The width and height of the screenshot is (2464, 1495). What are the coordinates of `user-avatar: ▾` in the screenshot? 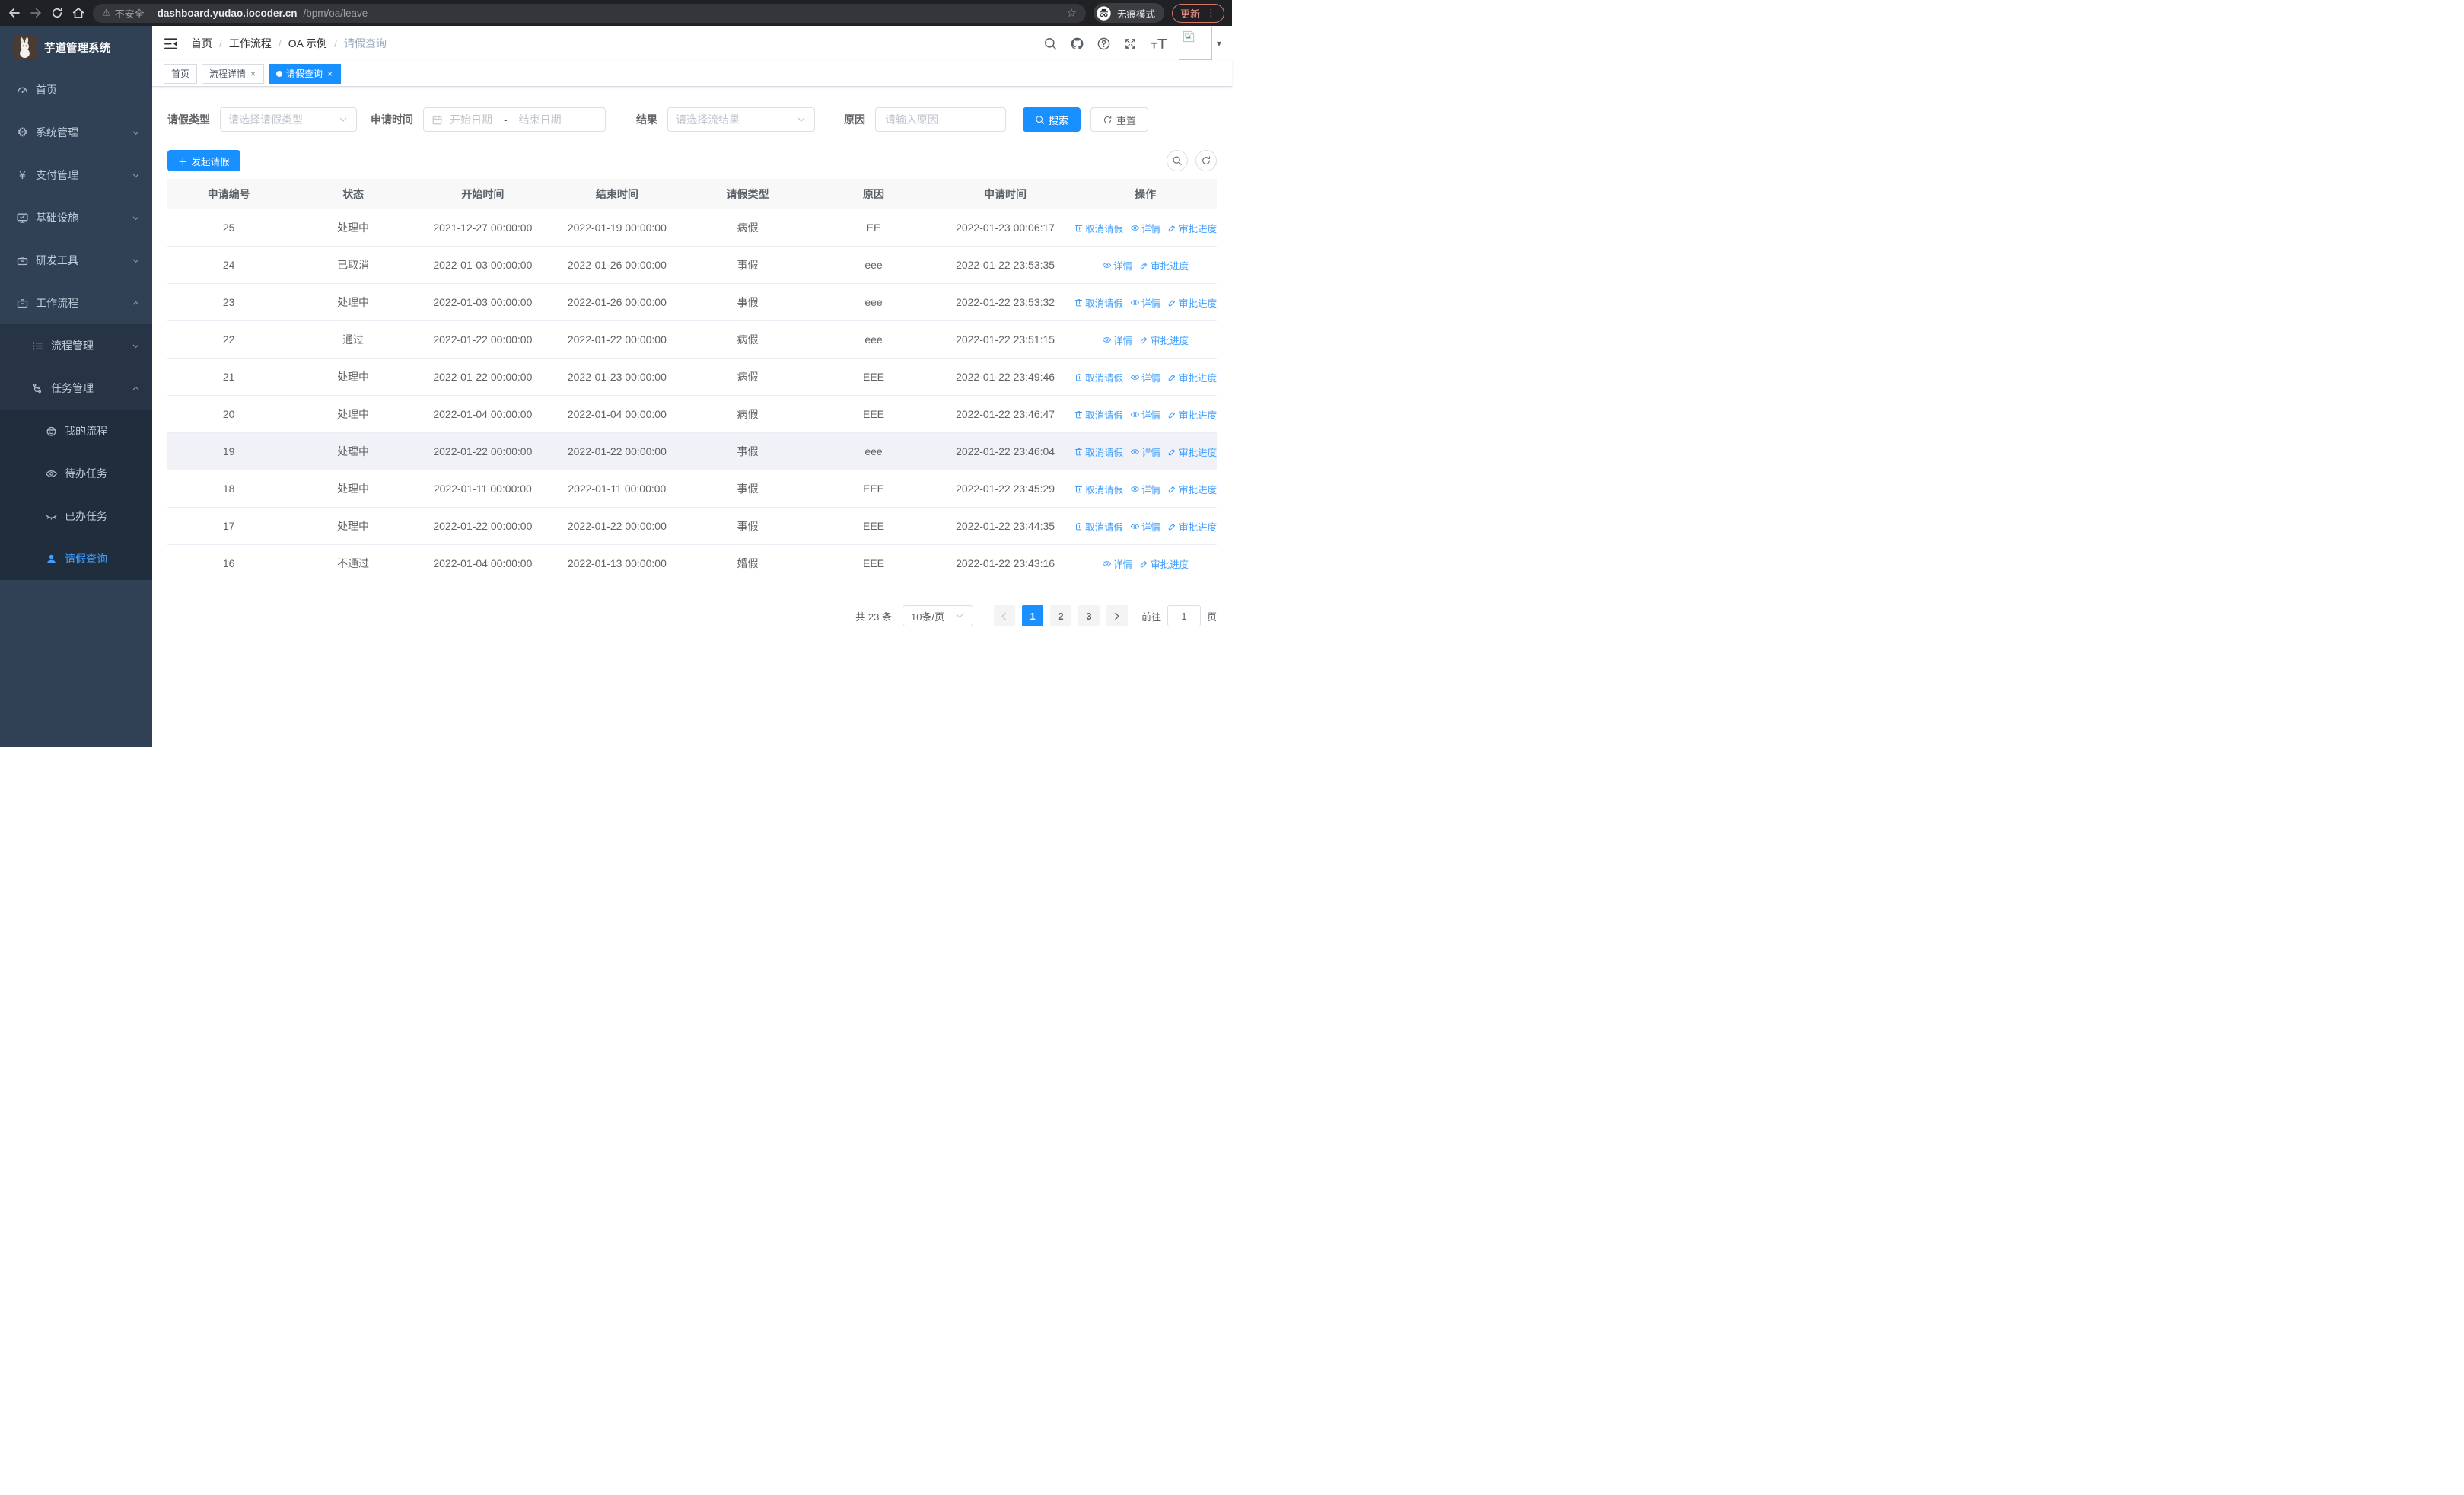 It's located at (1199, 44).